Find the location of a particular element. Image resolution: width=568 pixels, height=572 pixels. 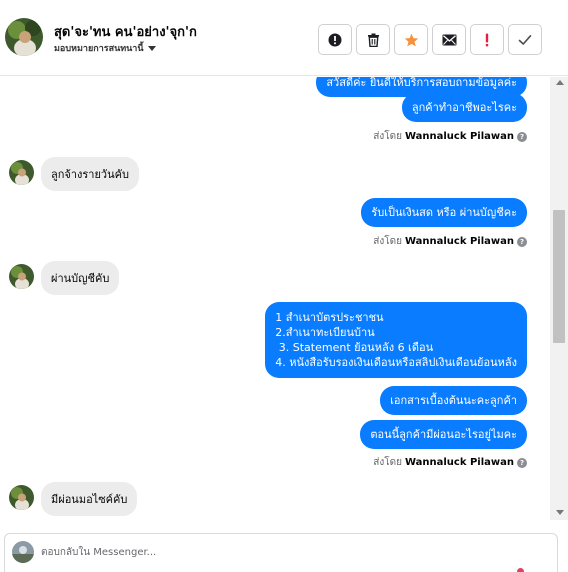

mark-unread-button is located at coordinates (449, 39).